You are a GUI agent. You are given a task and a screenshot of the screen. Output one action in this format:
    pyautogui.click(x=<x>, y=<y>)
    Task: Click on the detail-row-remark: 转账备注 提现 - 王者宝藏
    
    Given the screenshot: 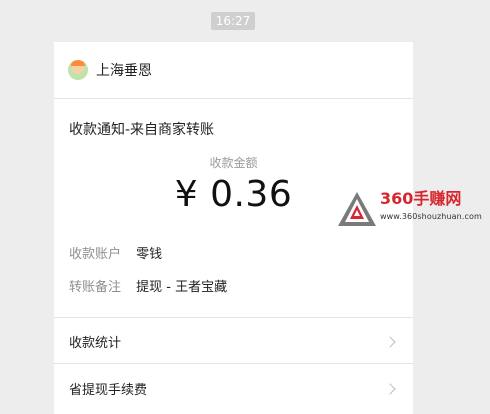 What is the action you would take?
    pyautogui.click(x=148, y=285)
    